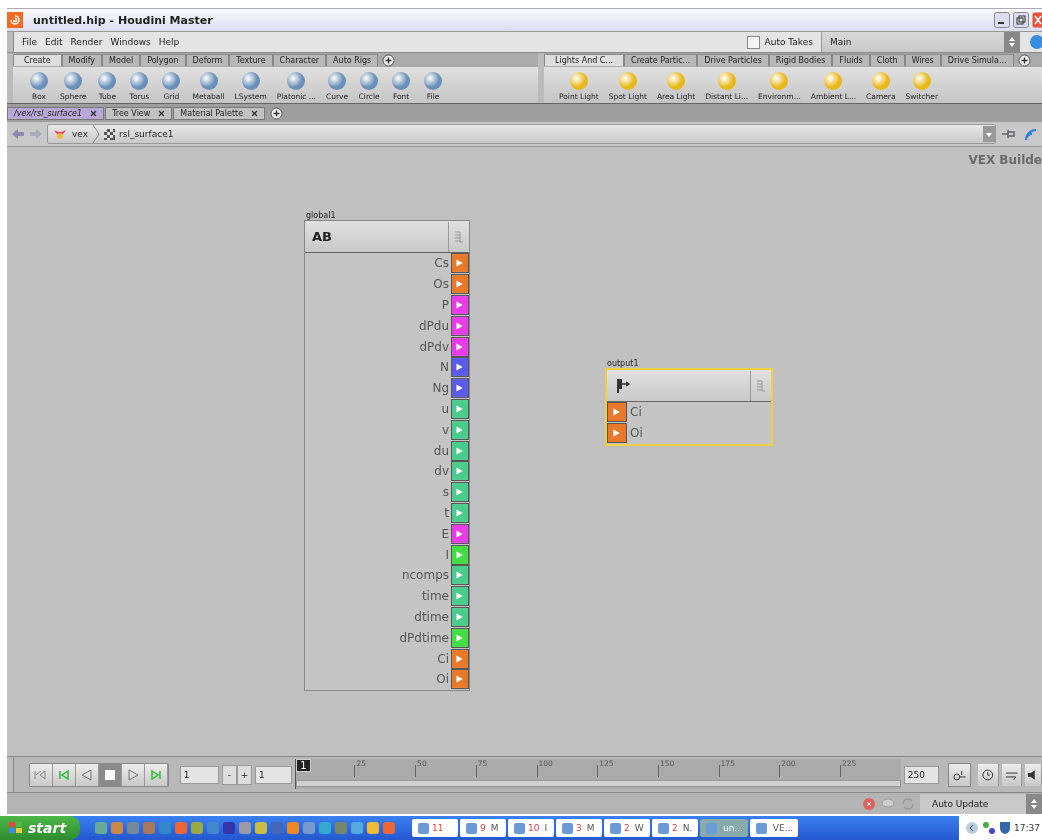 This screenshot has height=840, width=1042. Describe the element at coordinates (851, 60) in the screenshot. I see `shelf-tab: Fluids` at that location.